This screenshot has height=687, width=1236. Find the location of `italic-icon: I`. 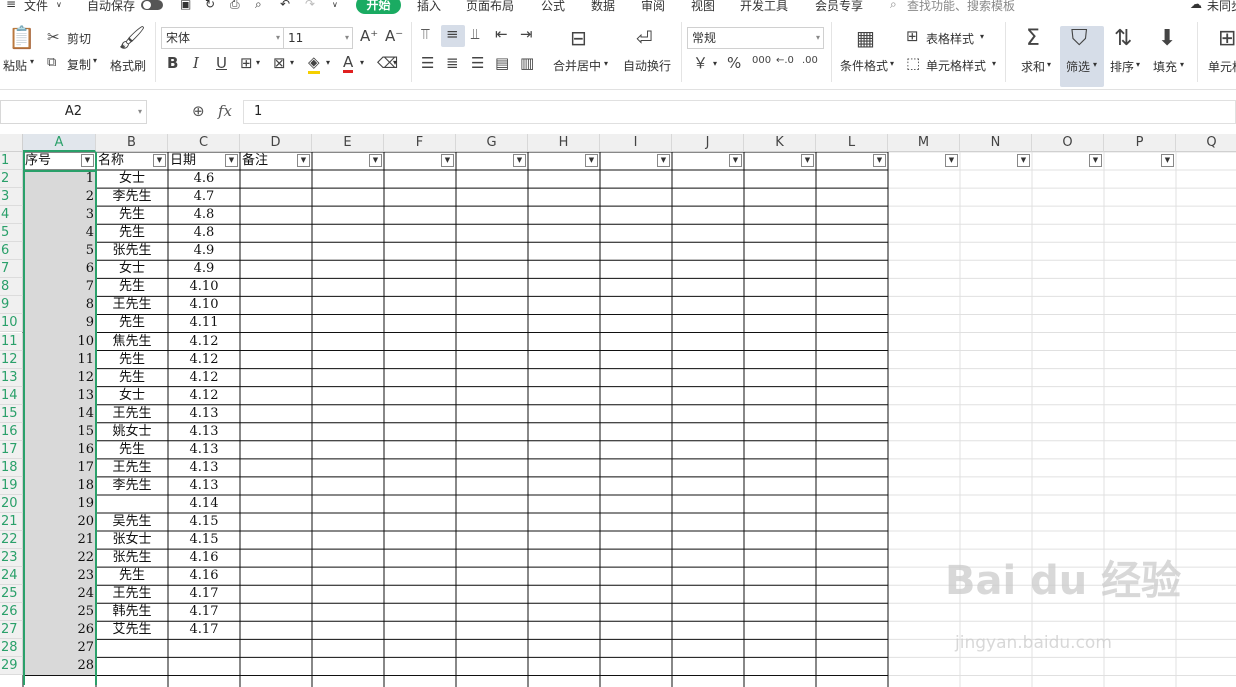

italic-icon: I is located at coordinates (196, 63).